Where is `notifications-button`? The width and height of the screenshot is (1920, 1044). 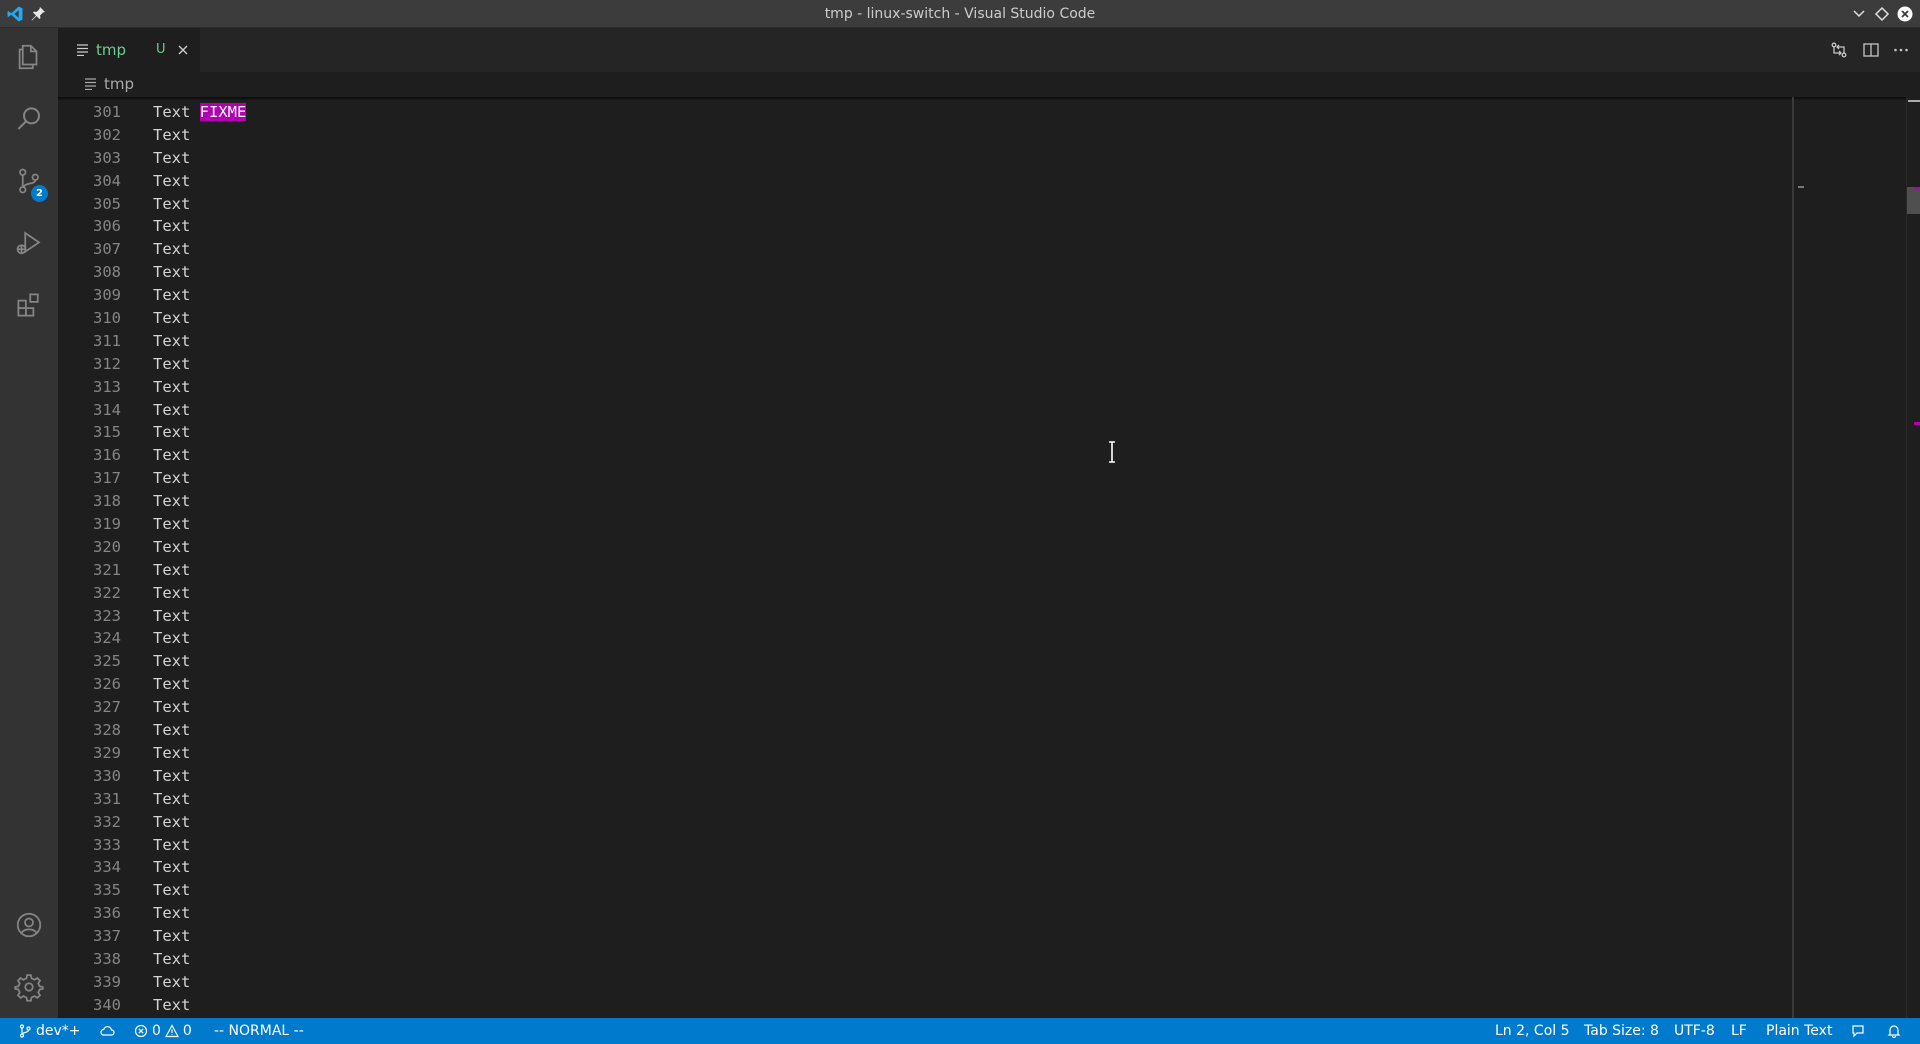 notifications-button is located at coordinates (1894, 1031).